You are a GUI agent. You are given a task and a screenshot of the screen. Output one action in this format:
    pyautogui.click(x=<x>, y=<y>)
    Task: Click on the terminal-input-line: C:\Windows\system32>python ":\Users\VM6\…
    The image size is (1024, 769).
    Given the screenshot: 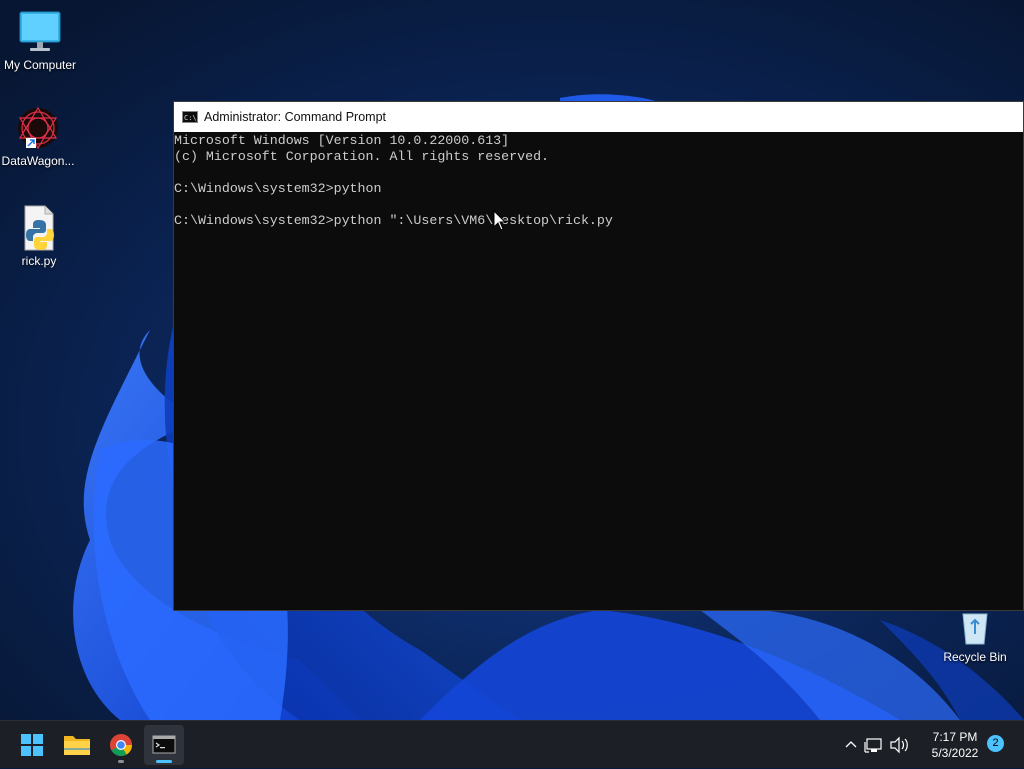 What is the action you would take?
    pyautogui.click(x=598, y=221)
    